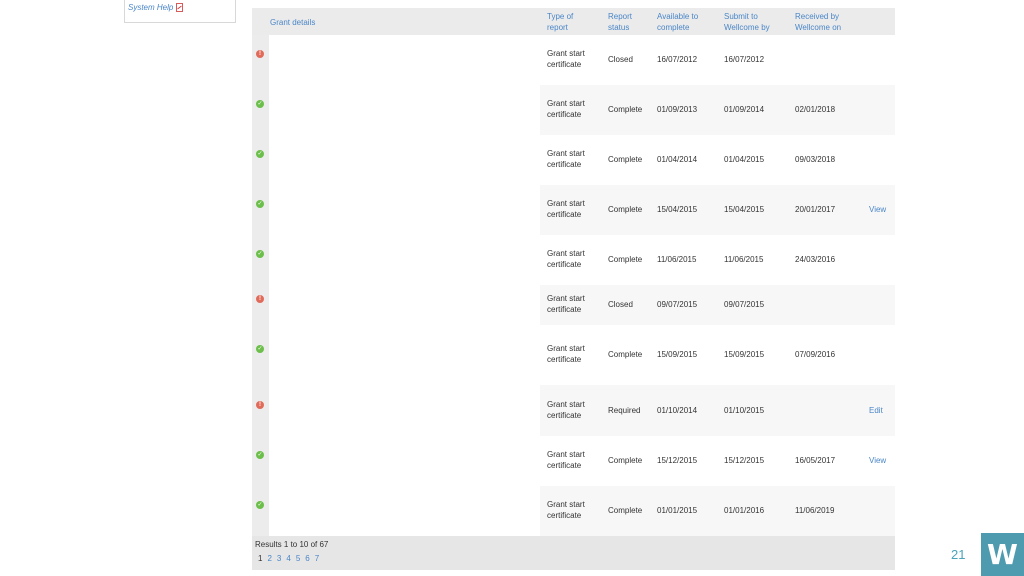 Image resolution: width=1024 pixels, height=576 pixels. Describe the element at coordinates (744, 59) in the screenshot. I see `submit-by-date-cell: 16/07/2012` at that location.